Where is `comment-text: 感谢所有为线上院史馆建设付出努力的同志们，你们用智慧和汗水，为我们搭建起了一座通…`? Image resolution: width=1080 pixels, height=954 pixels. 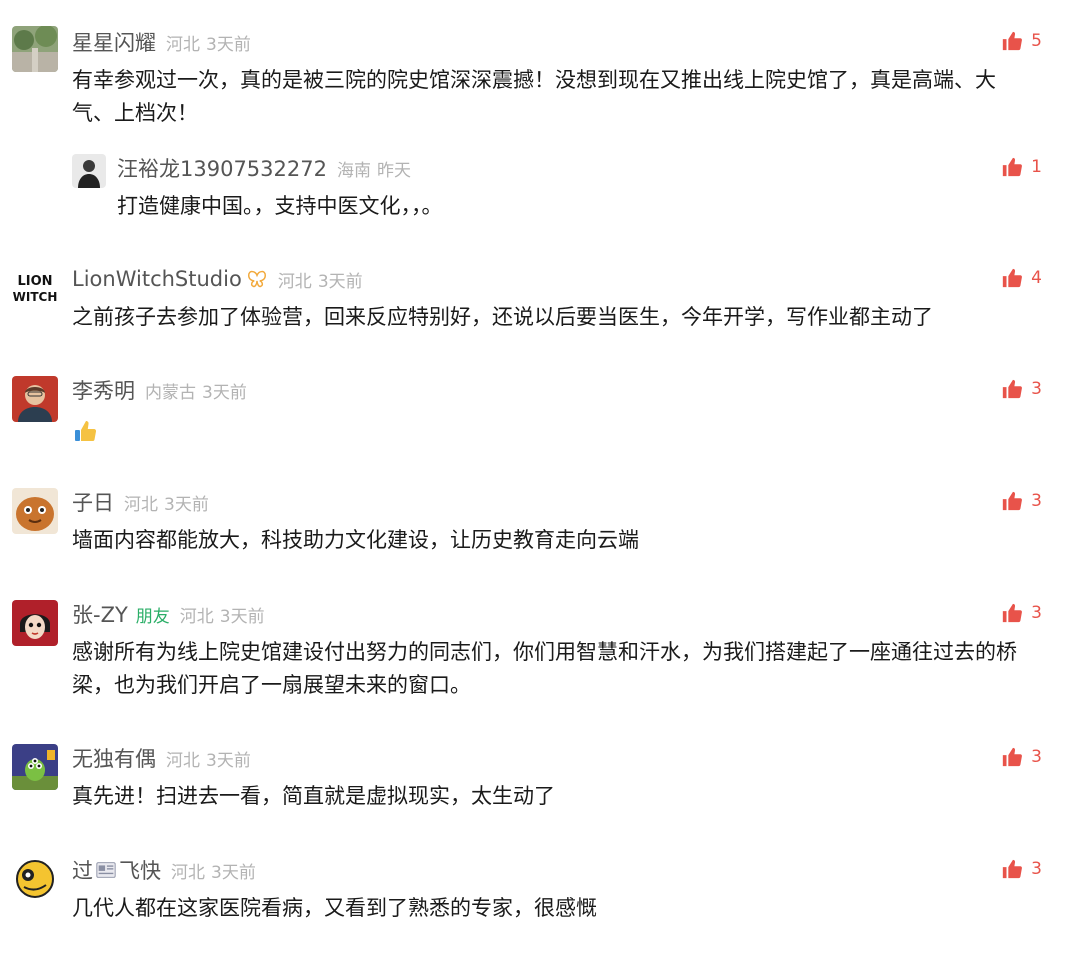 comment-text: 感谢所有为线上院史馆建设付出努力的同志们，你们用智慧和汗水，为我们搭建起了一座通… is located at coordinates (544, 668).